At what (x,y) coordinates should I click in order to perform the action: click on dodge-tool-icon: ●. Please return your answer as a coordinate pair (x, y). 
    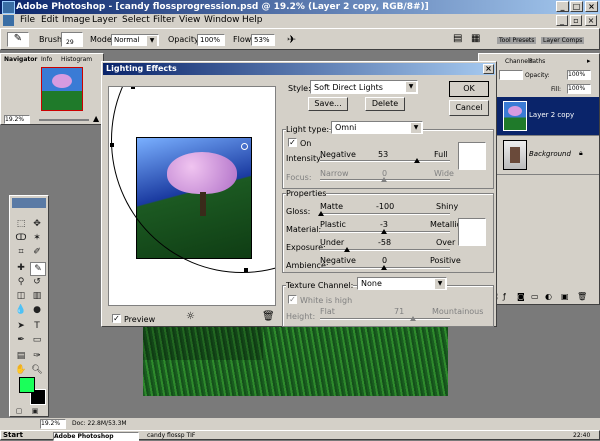
    Looking at the image, I should click on (37, 310).